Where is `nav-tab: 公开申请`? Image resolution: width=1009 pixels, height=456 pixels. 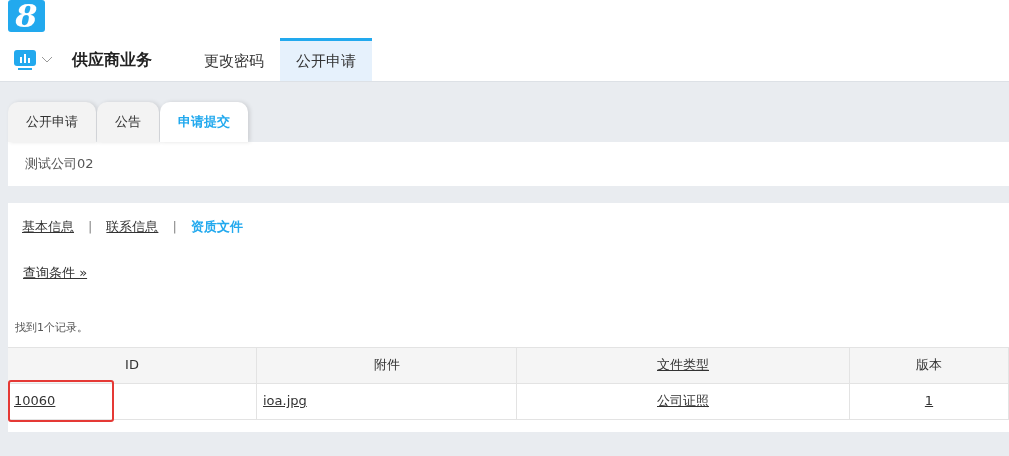 nav-tab: 公开申请 is located at coordinates (326, 59).